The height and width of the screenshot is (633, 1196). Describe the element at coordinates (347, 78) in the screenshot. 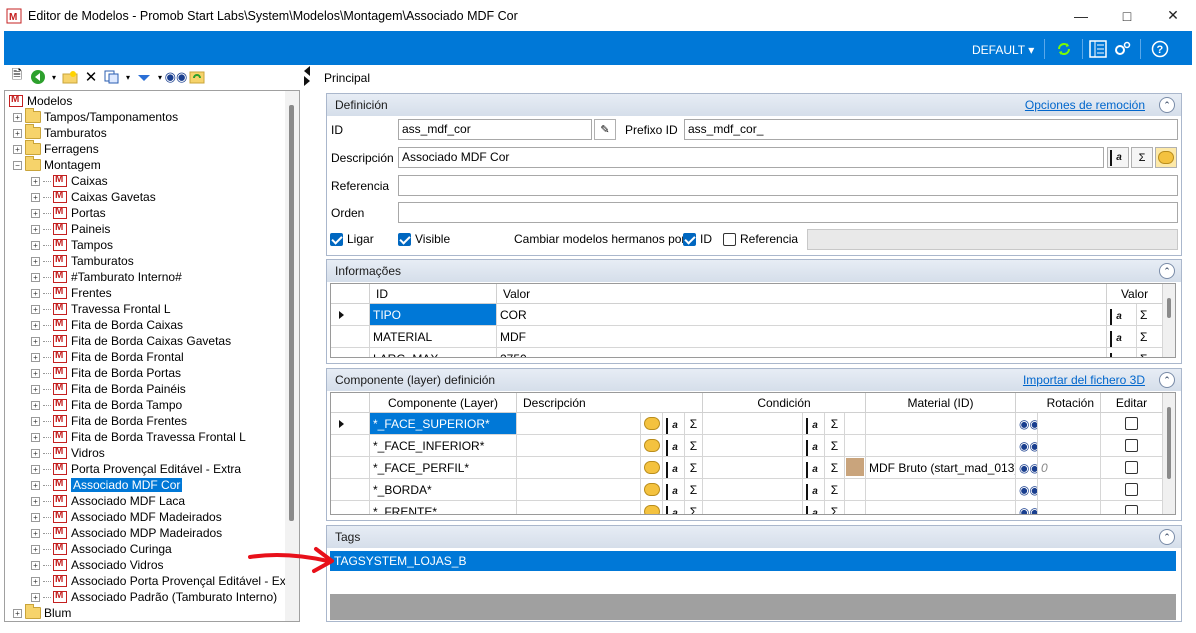

I see `tab-principal: Principal` at that location.